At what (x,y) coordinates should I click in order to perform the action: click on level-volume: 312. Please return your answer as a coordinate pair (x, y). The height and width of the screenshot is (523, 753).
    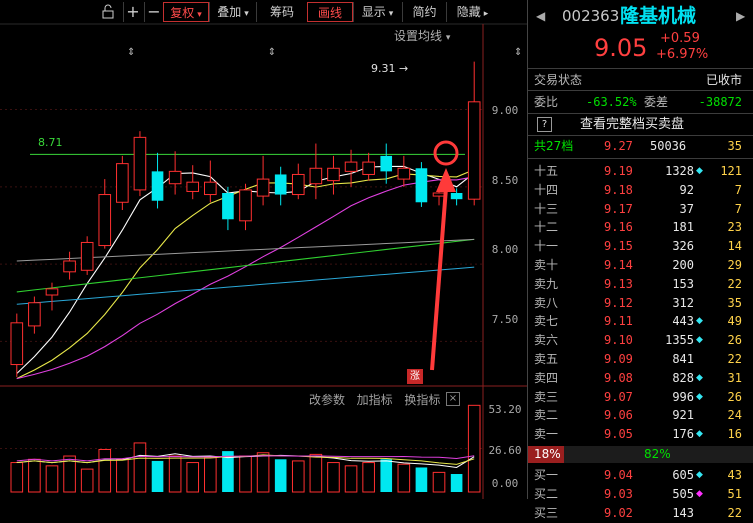
    Looking at the image, I should click on (683, 302).